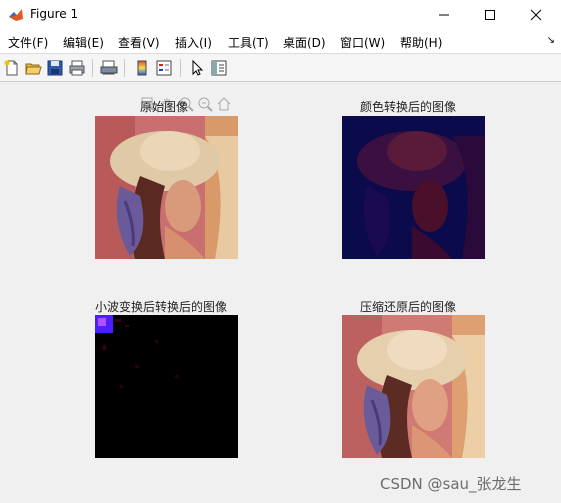 This screenshot has width=561, height=503. What do you see at coordinates (161, 307) in the screenshot?
I see `plot-title-wavelet: 小波变换后转换后的图像` at bounding box center [161, 307].